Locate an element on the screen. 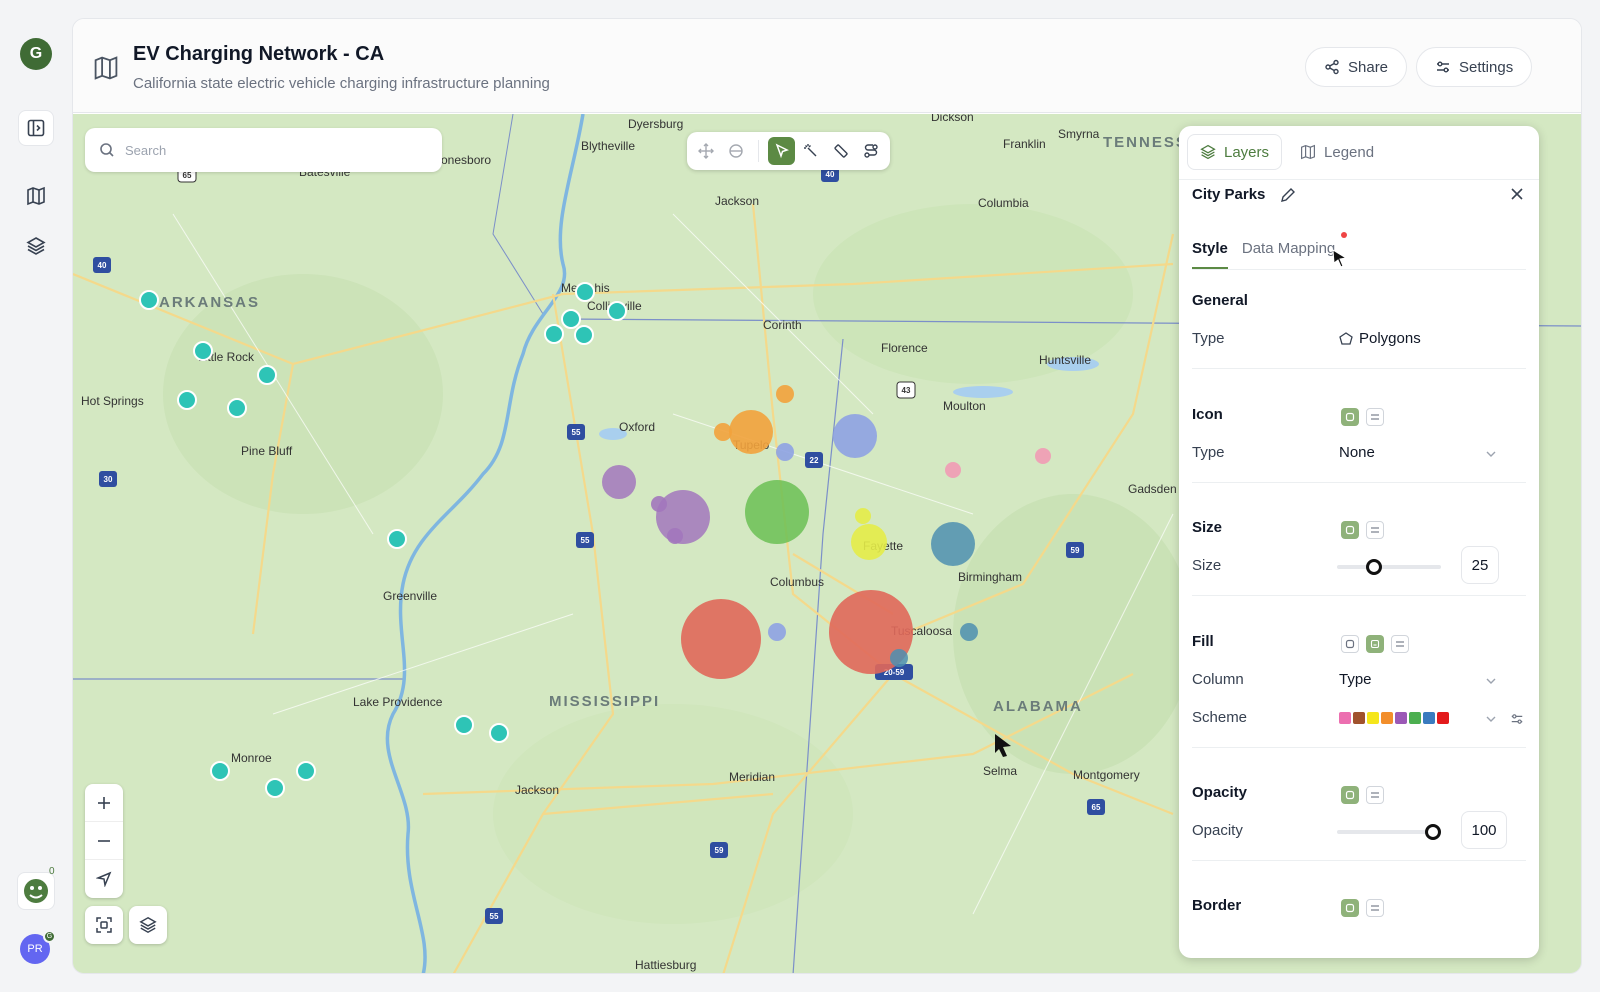 Image resolution: width=1600 pixels, height=992 pixels. size-toggle is located at coordinates (1350, 530).